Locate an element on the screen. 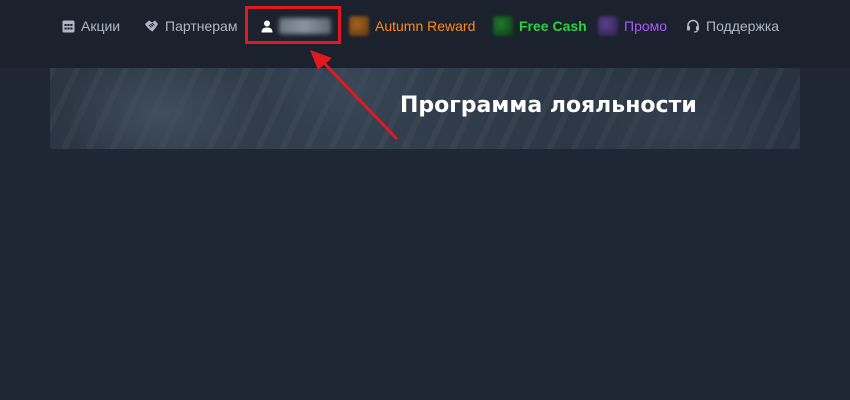 The width and height of the screenshot is (850, 400). nav-item-promo: Промо is located at coordinates (632, 26).